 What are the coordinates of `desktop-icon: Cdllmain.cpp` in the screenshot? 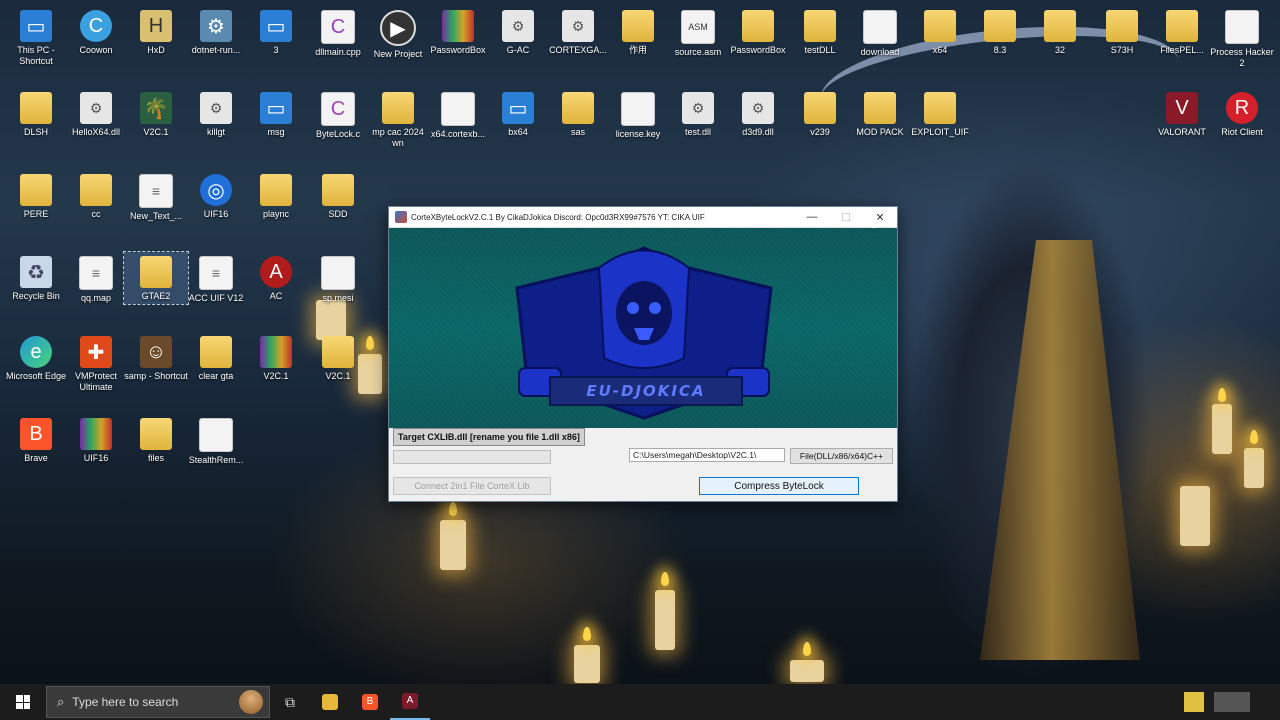 It's located at (338, 34).